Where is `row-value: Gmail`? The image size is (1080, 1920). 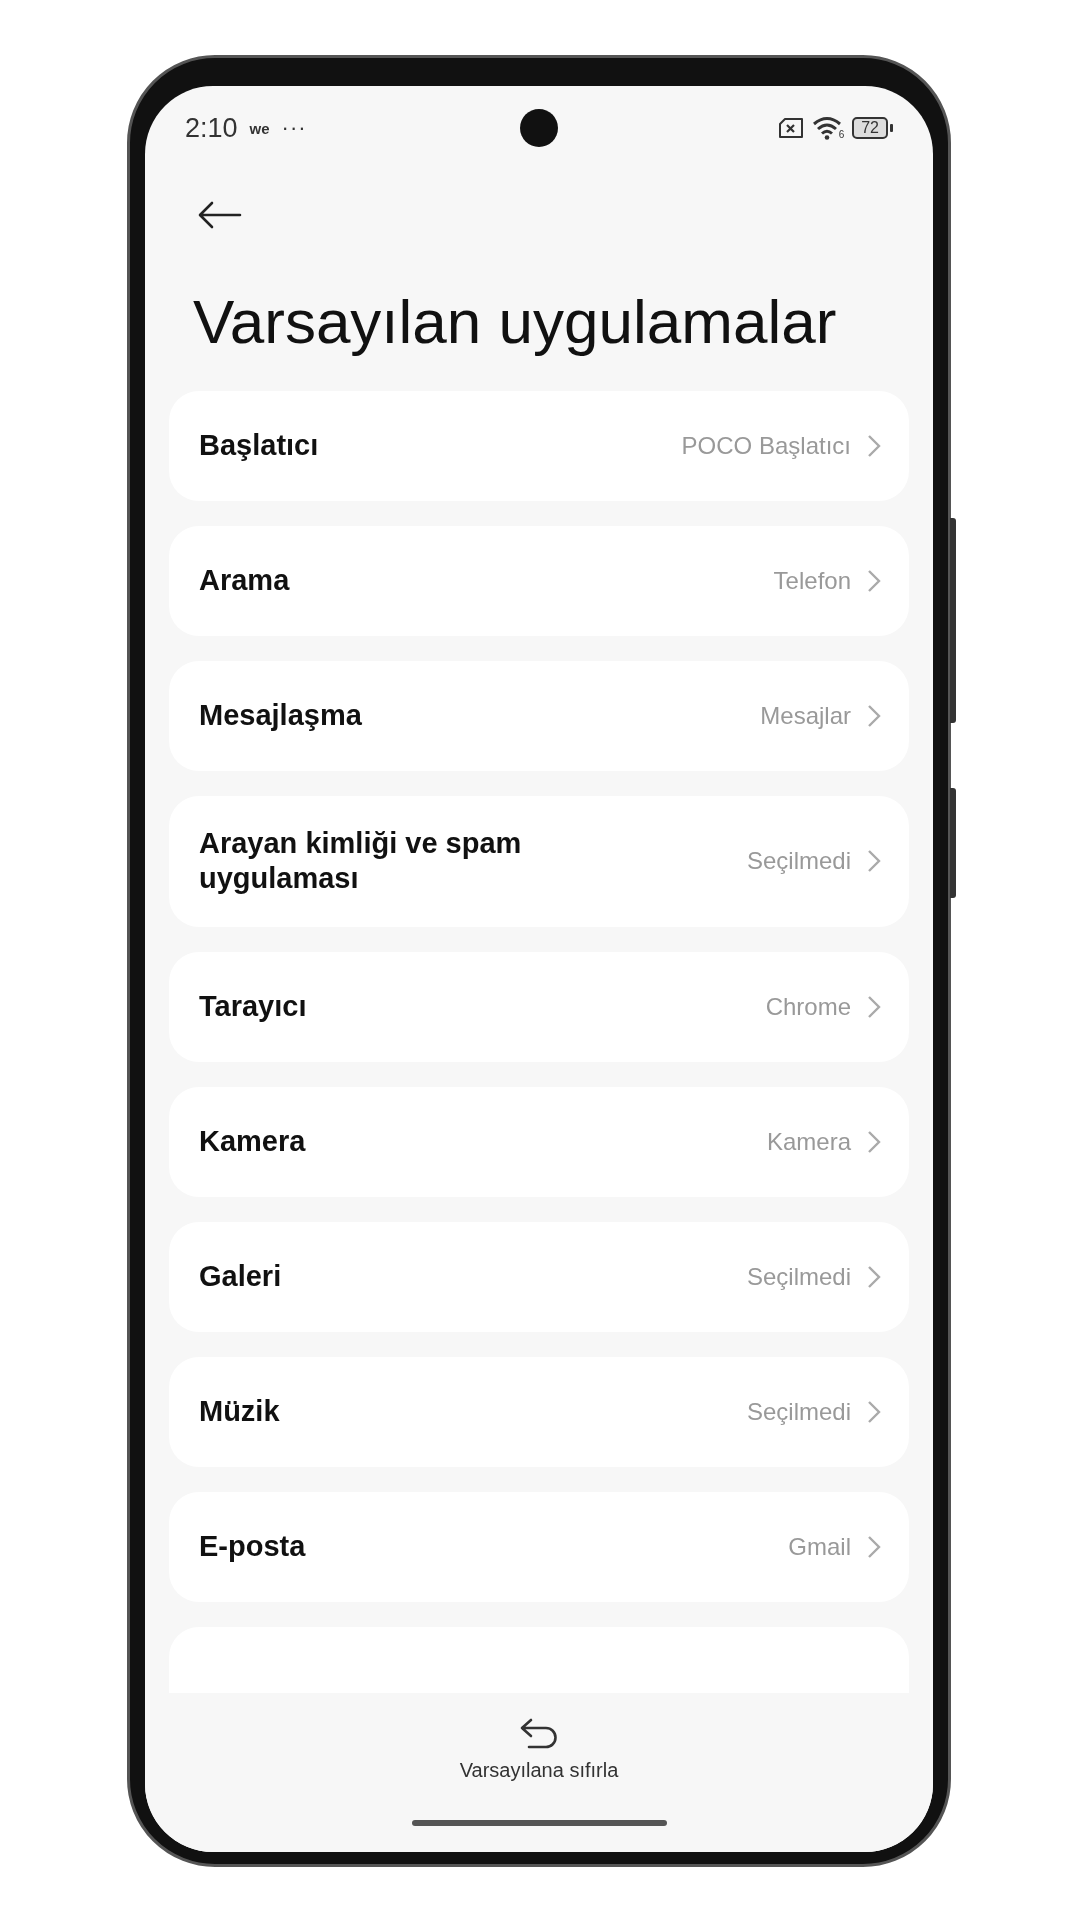 row-value: Gmail is located at coordinates (819, 1546).